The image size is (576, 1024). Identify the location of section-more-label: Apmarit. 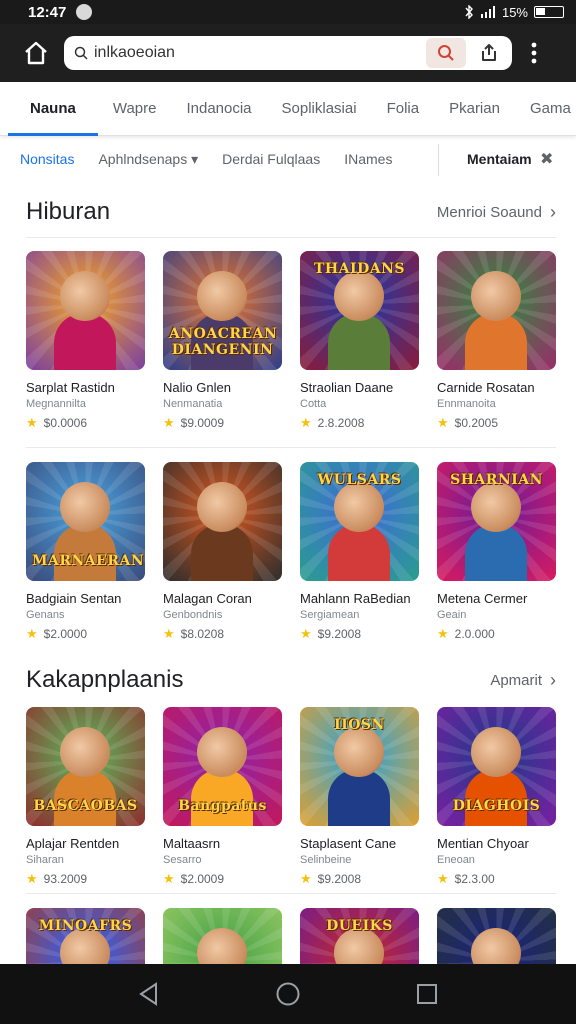
(516, 680).